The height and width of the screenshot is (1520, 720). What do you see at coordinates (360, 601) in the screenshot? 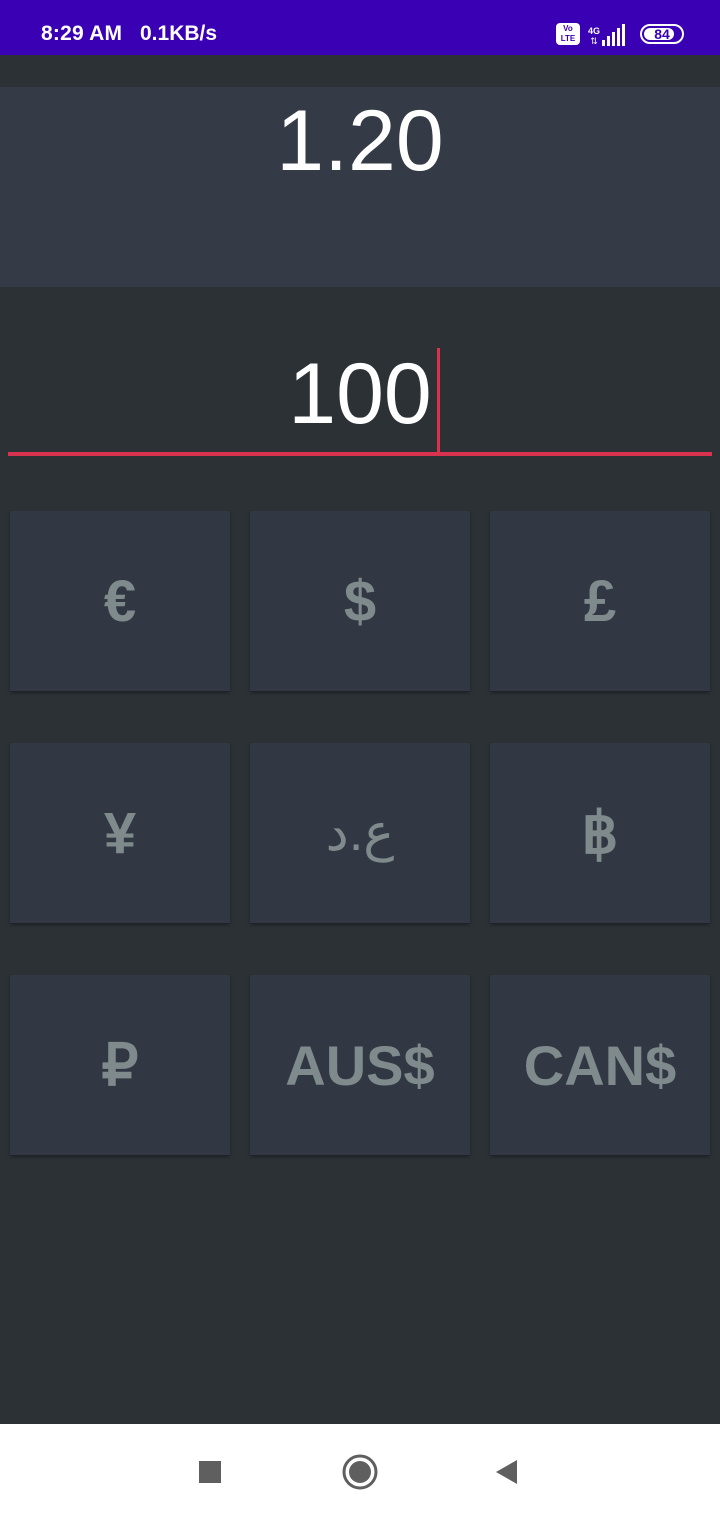
I see `currency-button-usd: $` at bounding box center [360, 601].